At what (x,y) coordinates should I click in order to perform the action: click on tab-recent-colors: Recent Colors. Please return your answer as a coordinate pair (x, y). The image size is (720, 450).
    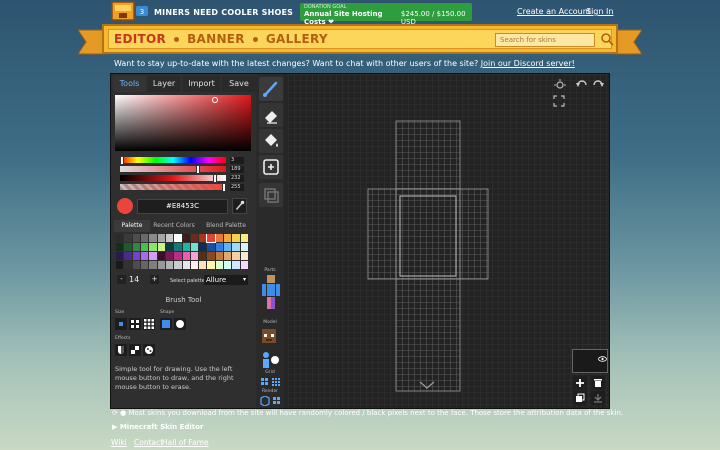
    Looking at the image, I should click on (174, 226).